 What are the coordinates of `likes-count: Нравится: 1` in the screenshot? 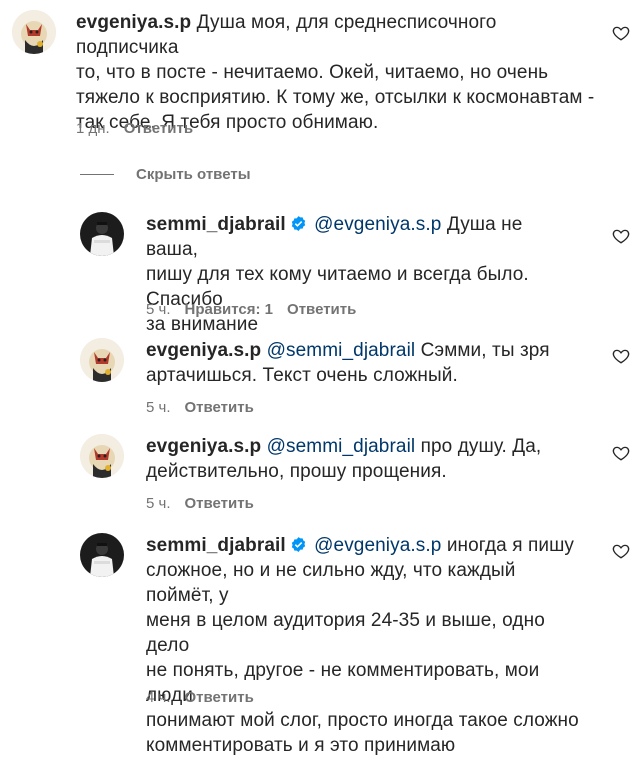 It's located at (229, 309).